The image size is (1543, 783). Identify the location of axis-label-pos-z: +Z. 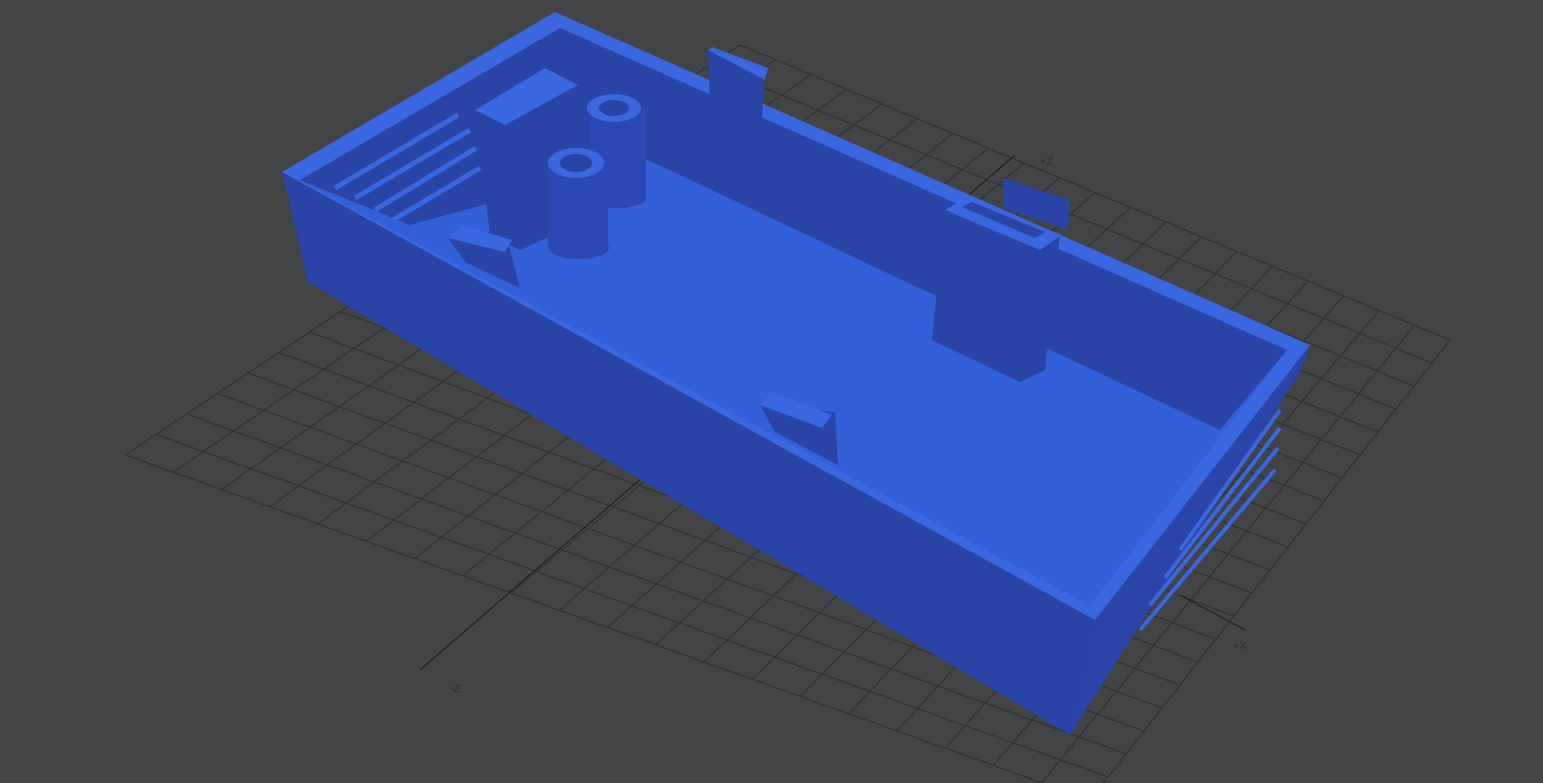
(1047, 162).